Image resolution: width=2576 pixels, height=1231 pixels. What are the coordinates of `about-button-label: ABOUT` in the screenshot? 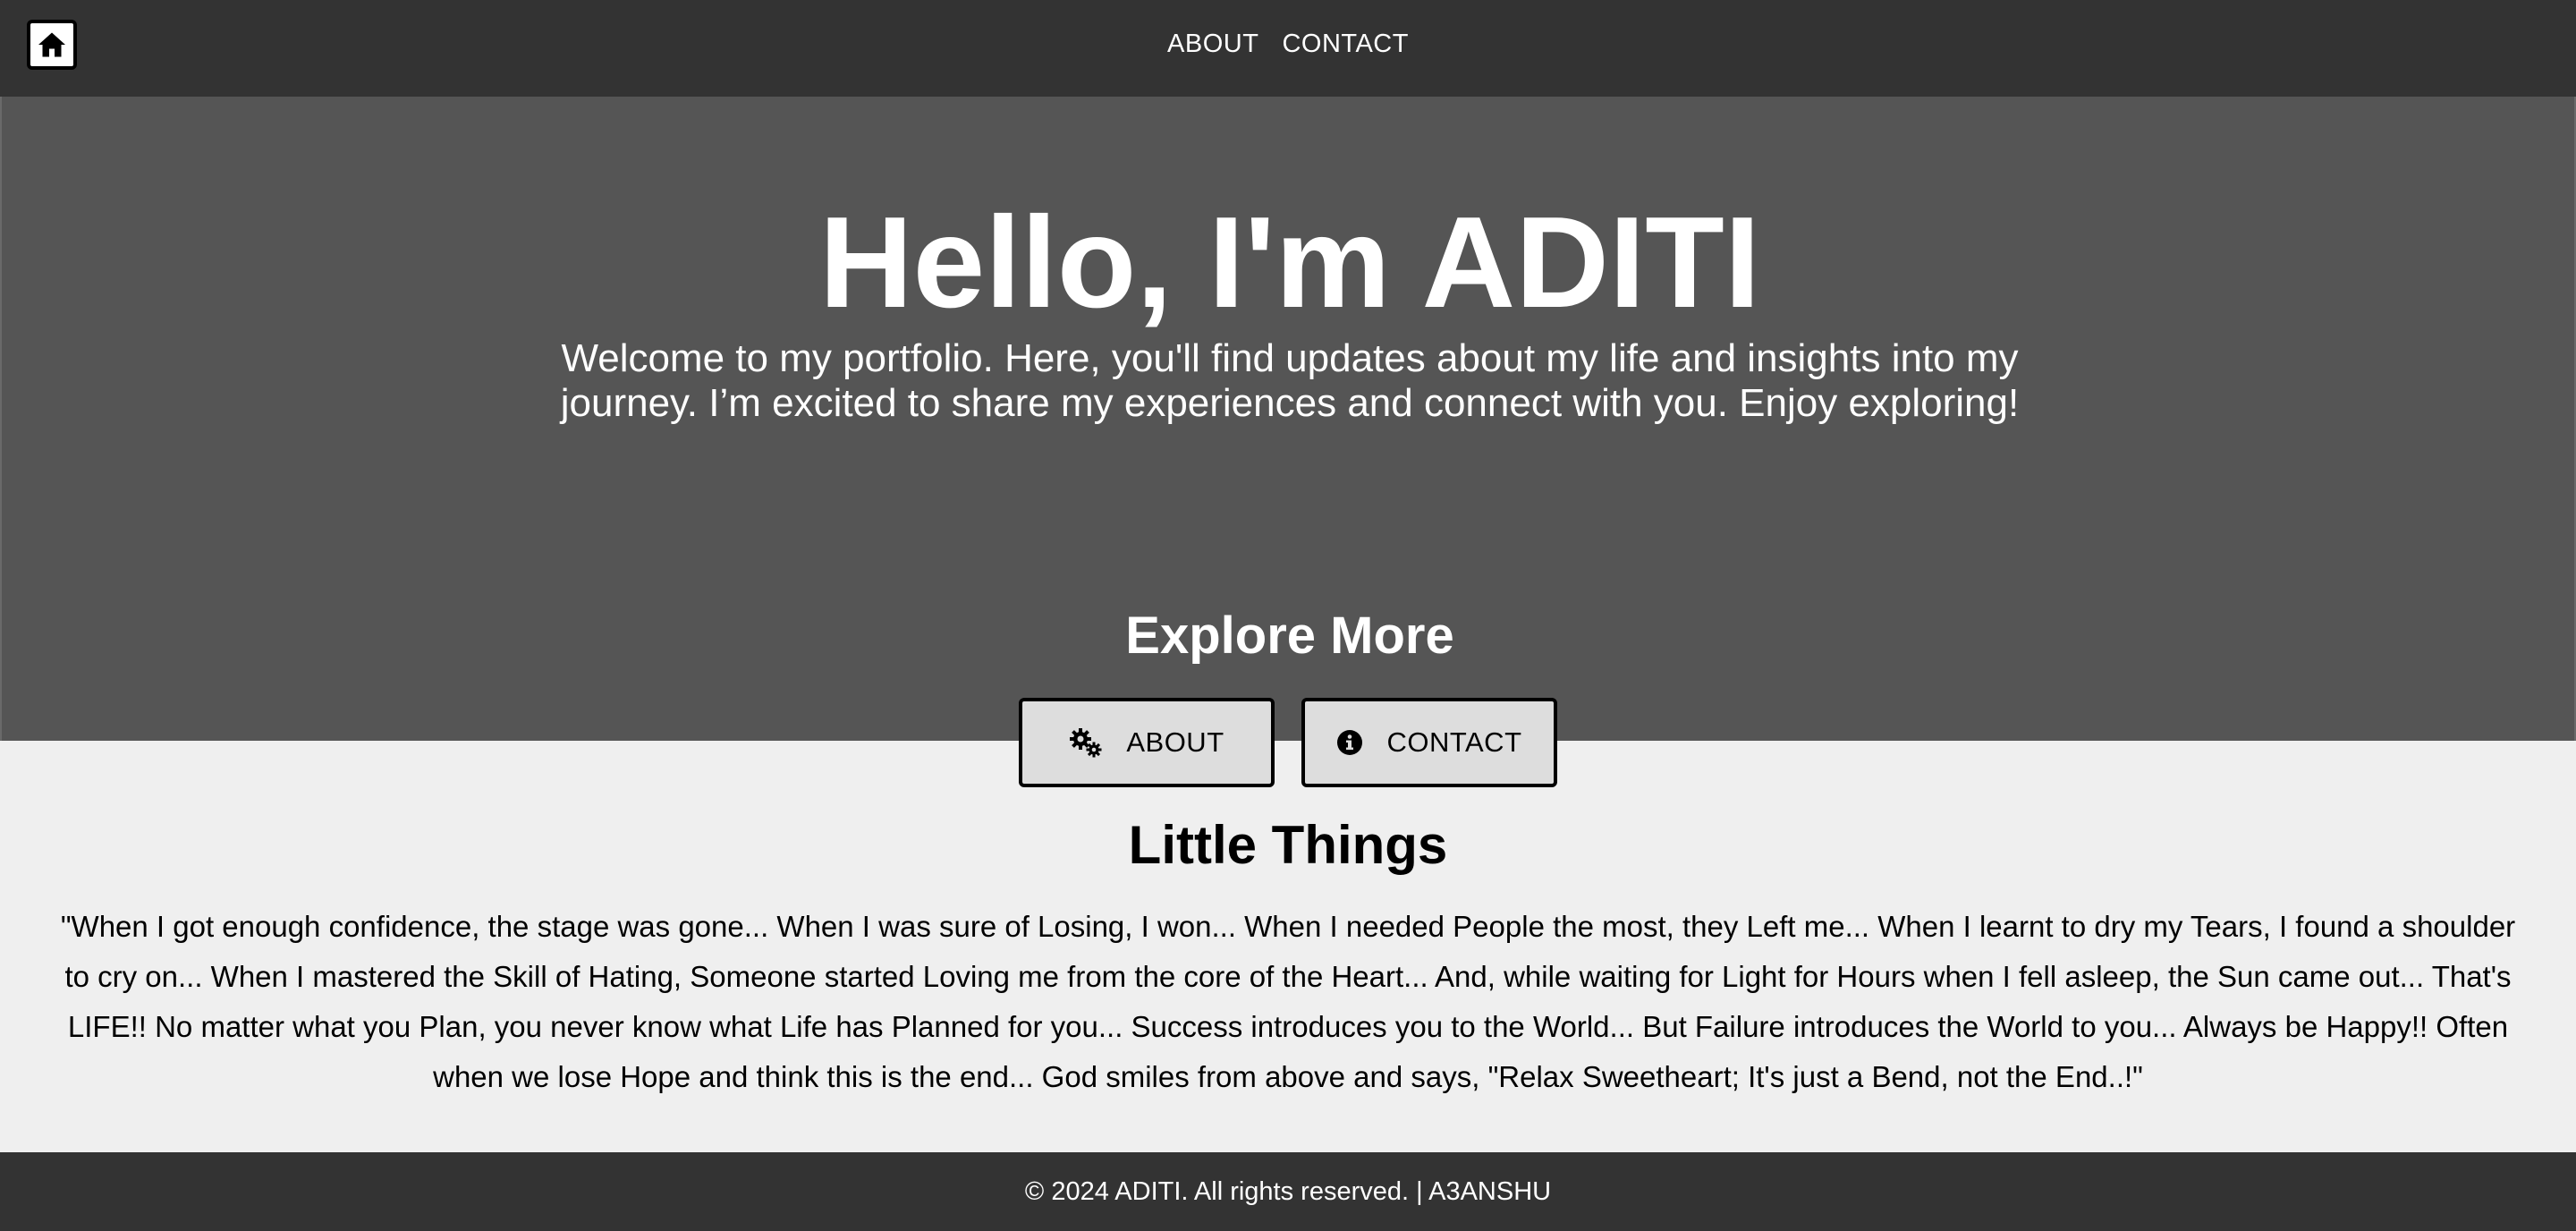 It's located at (1175, 742).